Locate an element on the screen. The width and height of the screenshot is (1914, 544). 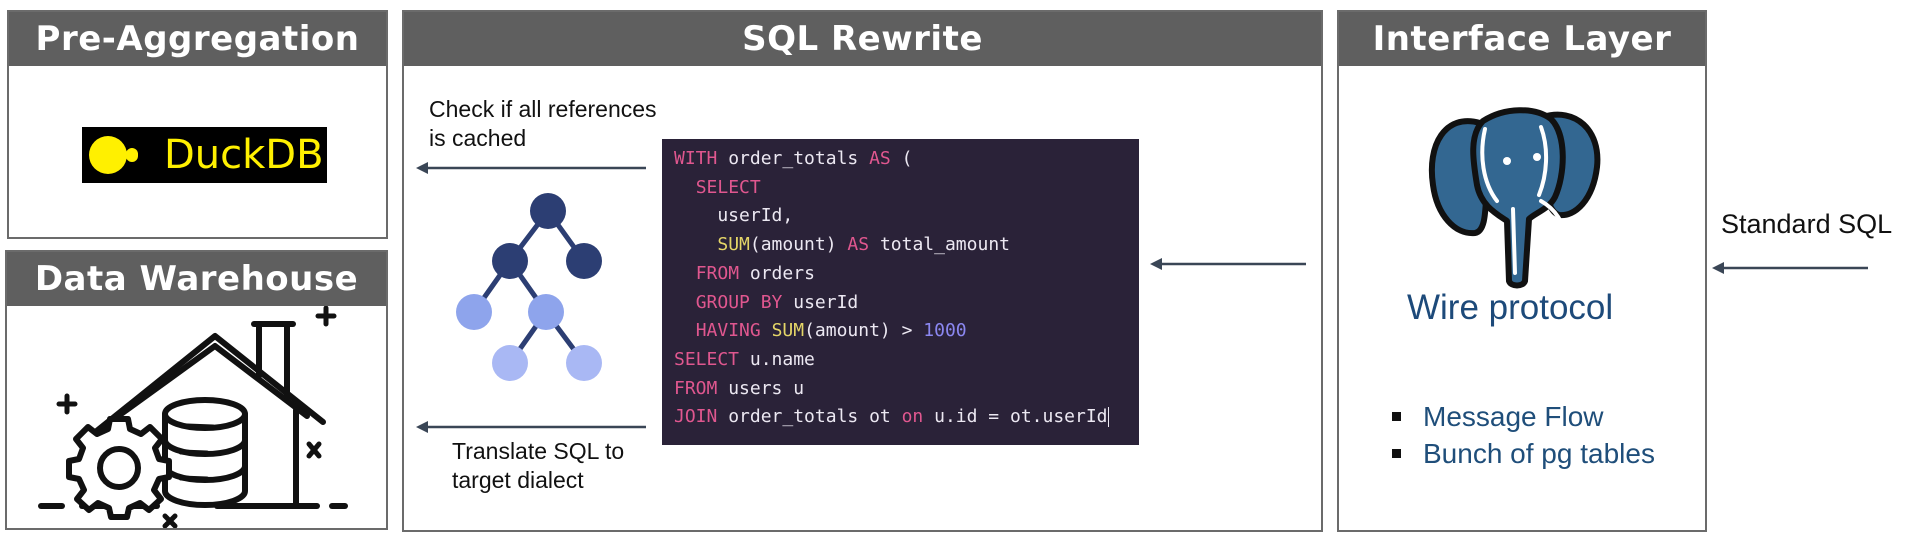
standard-sql-label: Standard SQL is located at coordinates (1807, 224).